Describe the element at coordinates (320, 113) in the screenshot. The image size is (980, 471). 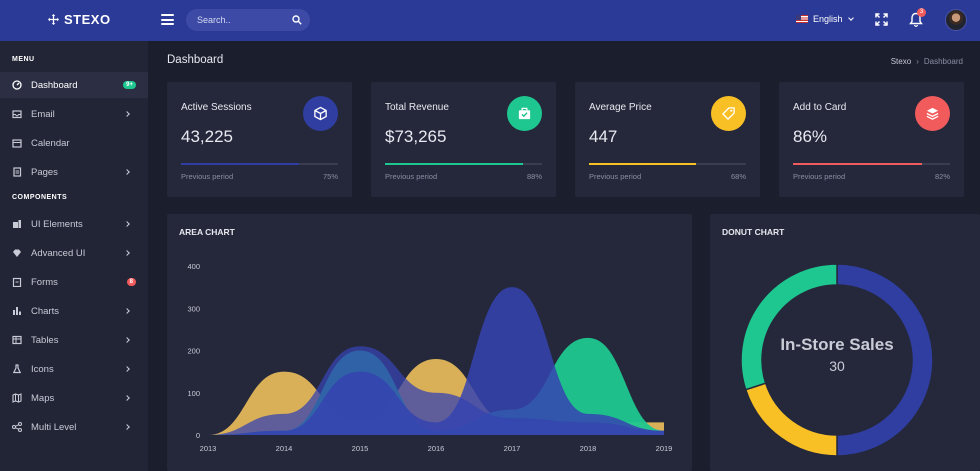
I see `cube-icon` at that location.